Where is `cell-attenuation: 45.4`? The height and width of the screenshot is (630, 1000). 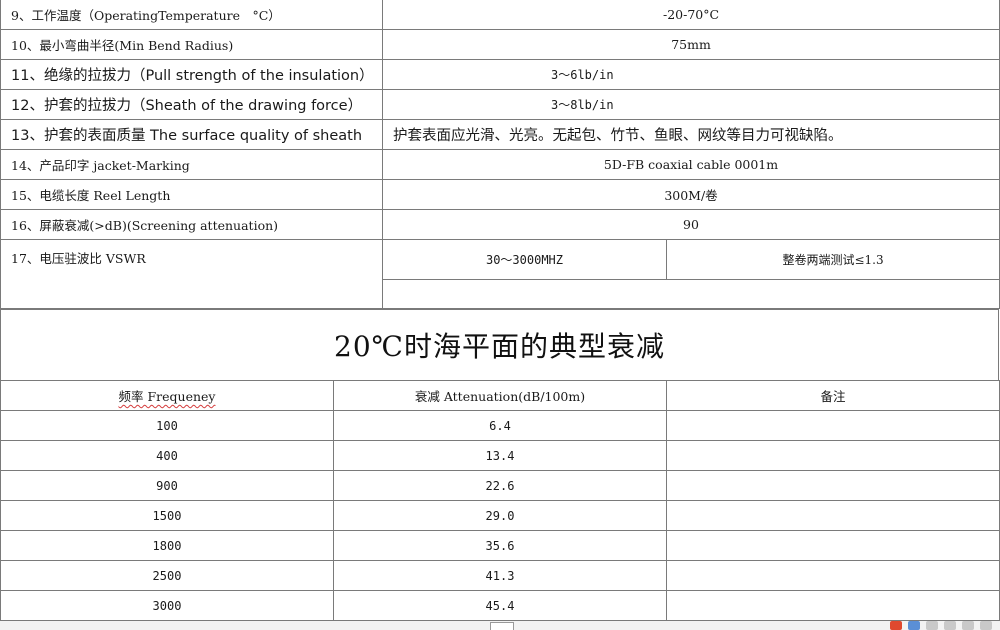 cell-attenuation: 45.4 is located at coordinates (500, 605).